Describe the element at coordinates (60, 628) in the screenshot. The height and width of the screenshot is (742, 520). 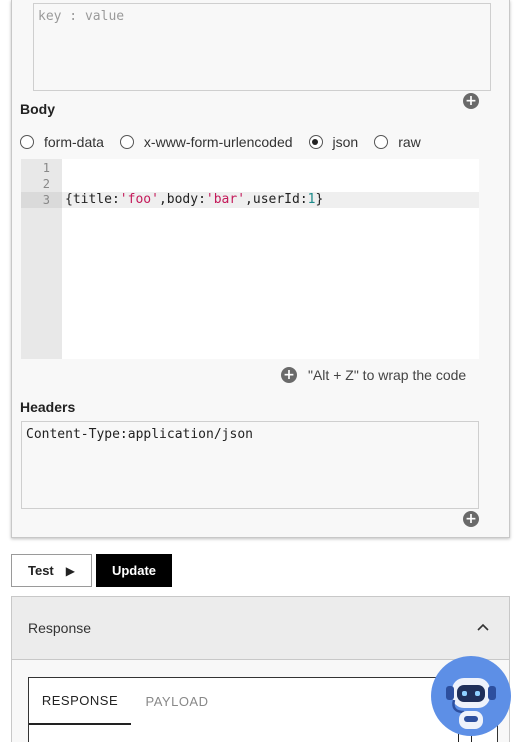
I see `response-title: Response` at that location.